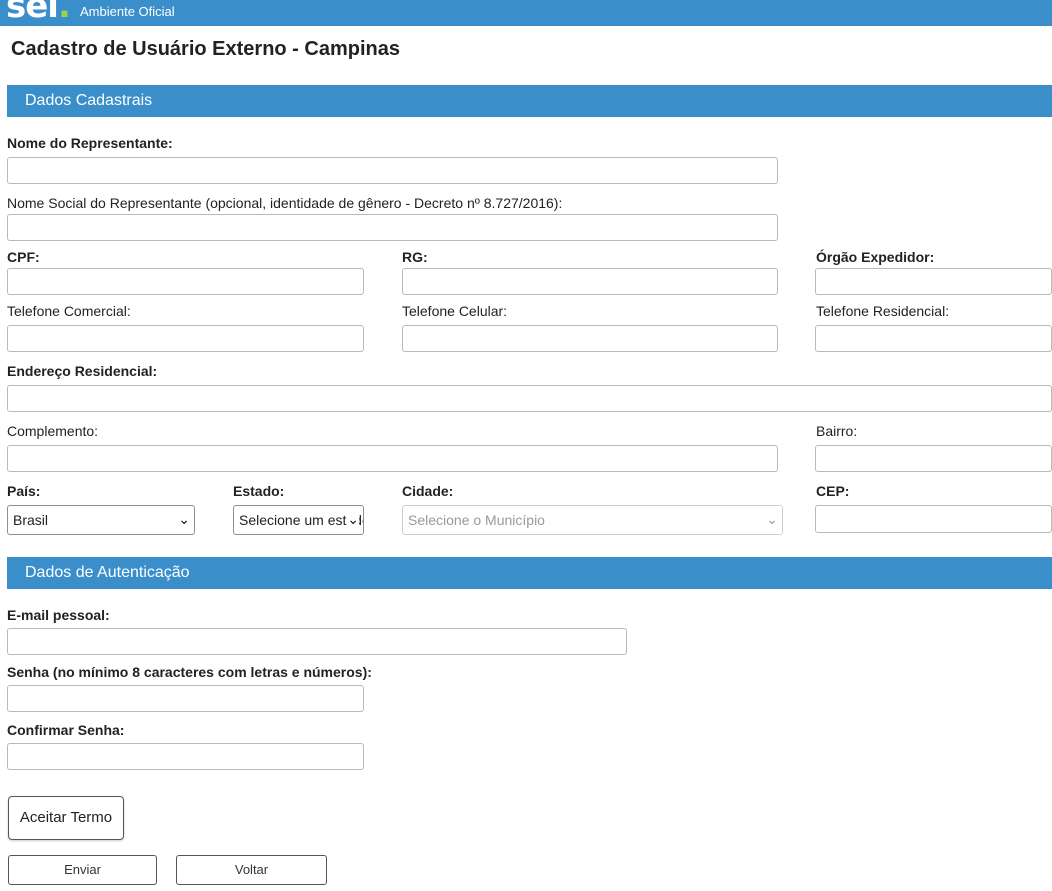  What do you see at coordinates (82, 371) in the screenshot?
I see `endereco-residencial-label: Endereço Residencial:` at bounding box center [82, 371].